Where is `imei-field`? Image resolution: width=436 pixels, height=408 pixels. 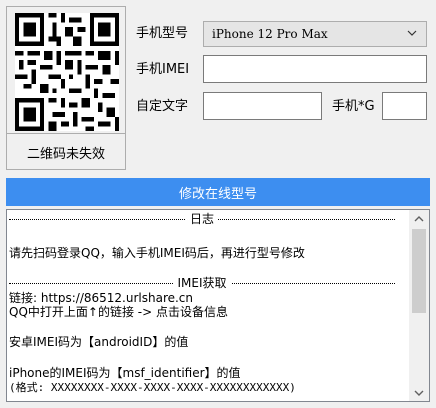
imei-field is located at coordinates (315, 69).